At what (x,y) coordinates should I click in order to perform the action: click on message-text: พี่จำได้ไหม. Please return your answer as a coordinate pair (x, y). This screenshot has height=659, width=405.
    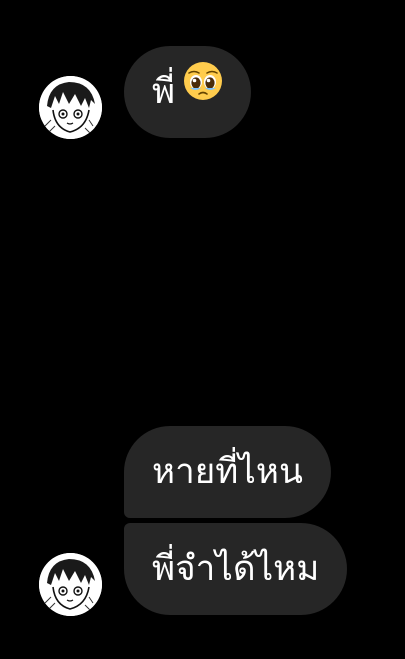
    Looking at the image, I should click on (236, 569).